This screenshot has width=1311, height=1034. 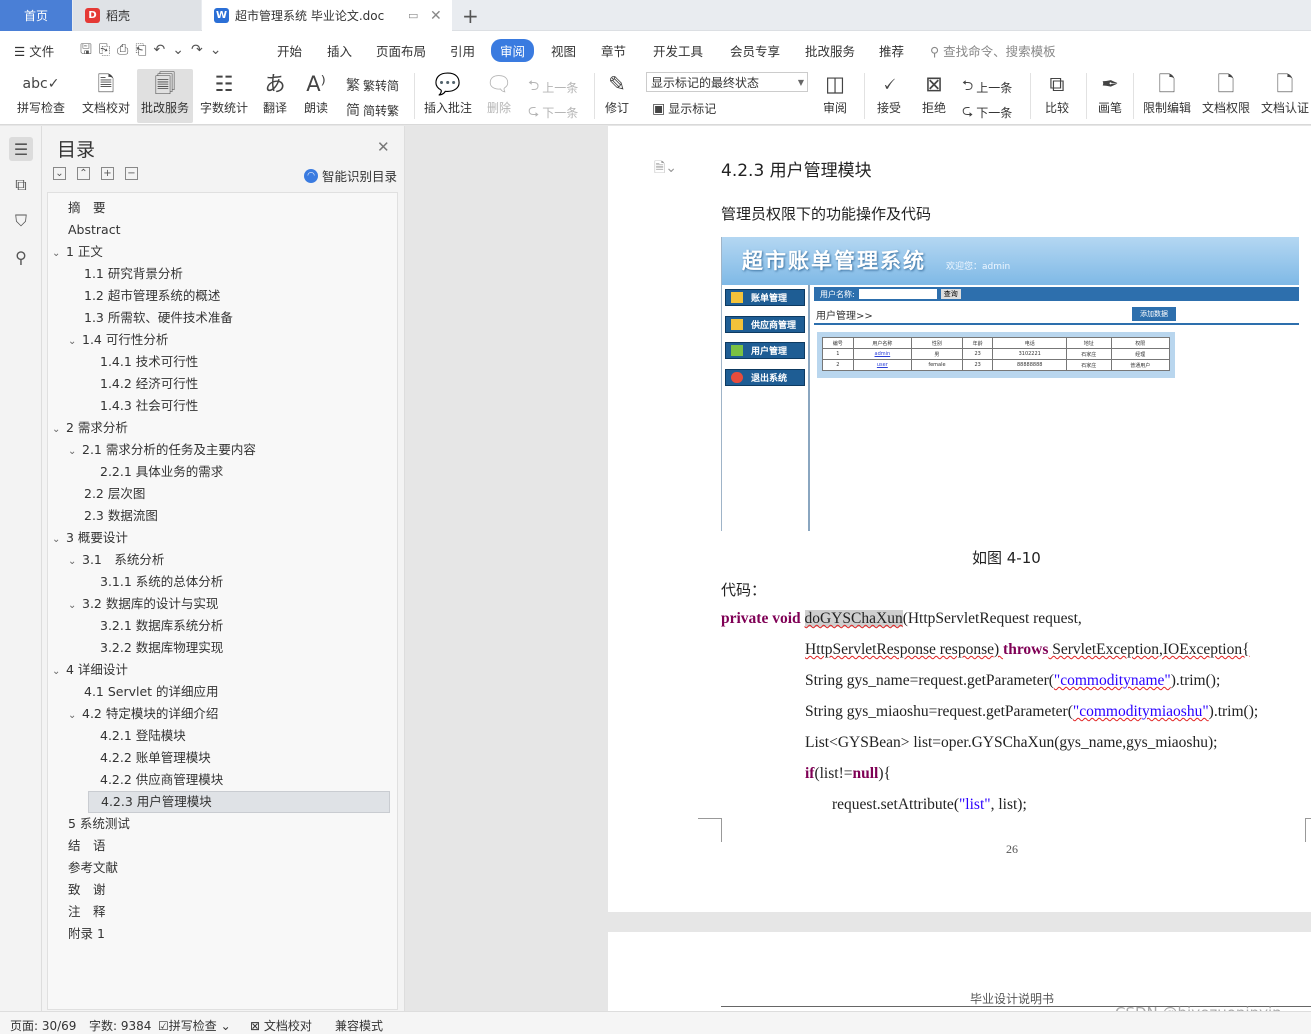 I want to click on toc-item: 5 系统测试, so click(x=99, y=824).